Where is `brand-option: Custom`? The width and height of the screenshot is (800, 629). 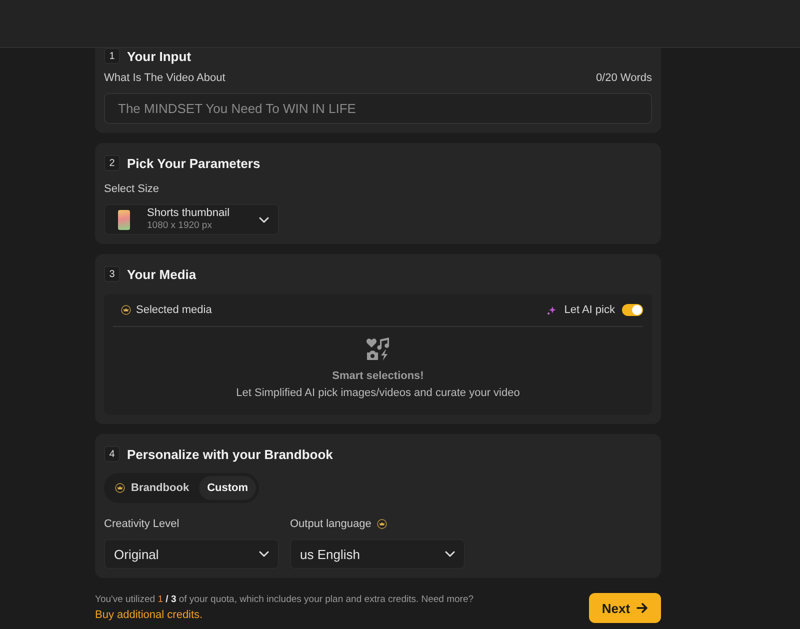
brand-option: Custom is located at coordinates (227, 488).